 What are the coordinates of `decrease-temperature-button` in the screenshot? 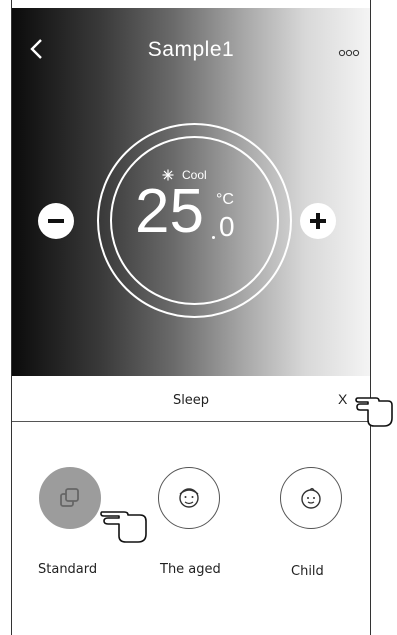 It's located at (56, 221).